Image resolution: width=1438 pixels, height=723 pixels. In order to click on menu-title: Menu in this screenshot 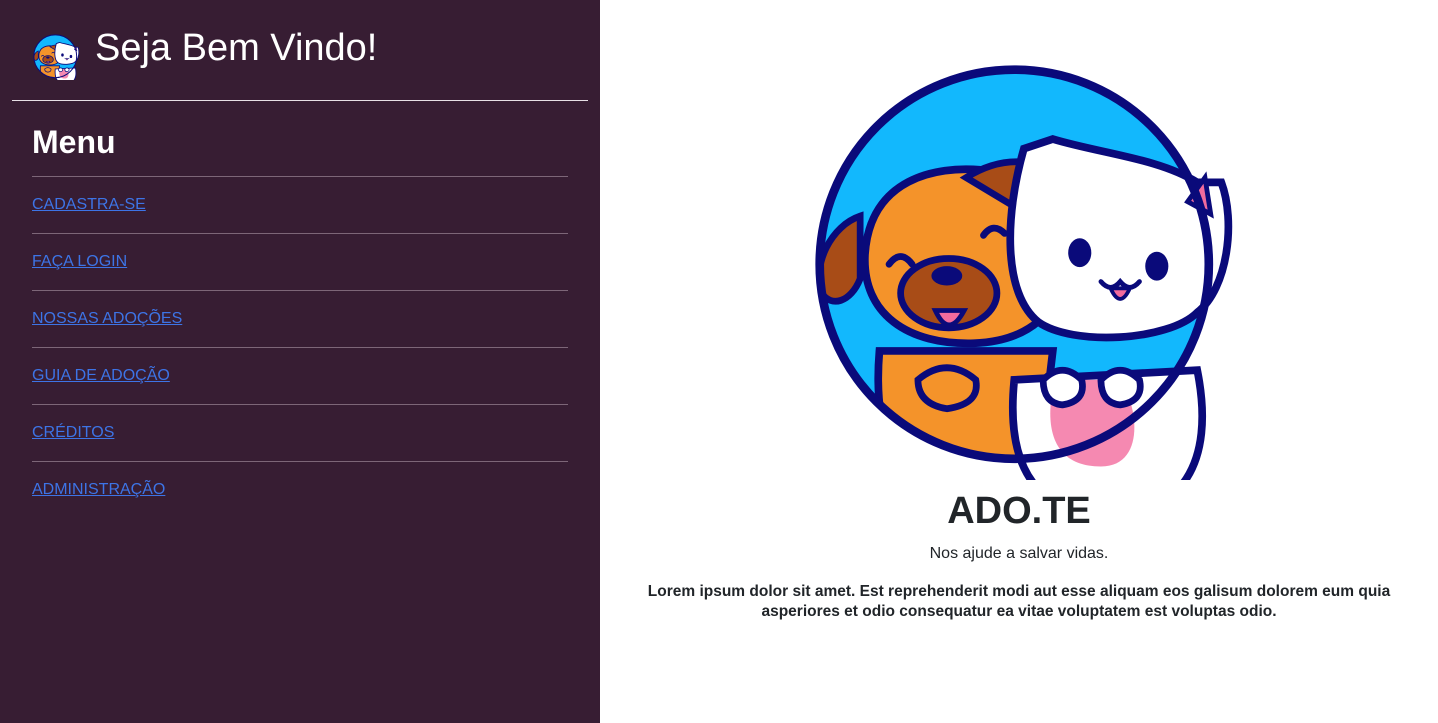, I will do `click(74, 142)`.